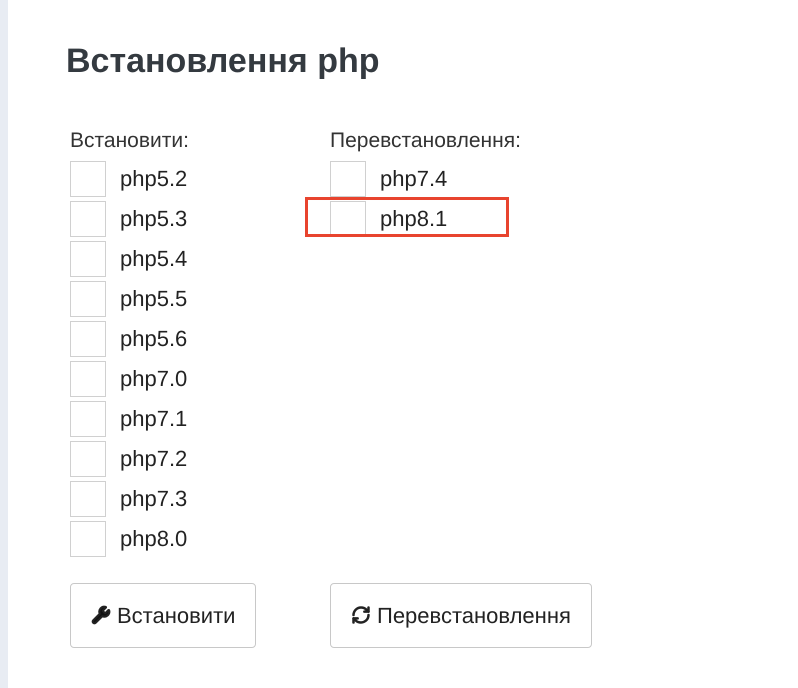 This screenshot has height=688, width=798. Describe the element at coordinates (154, 339) in the screenshot. I see `checkbox-label: php5.6` at that location.